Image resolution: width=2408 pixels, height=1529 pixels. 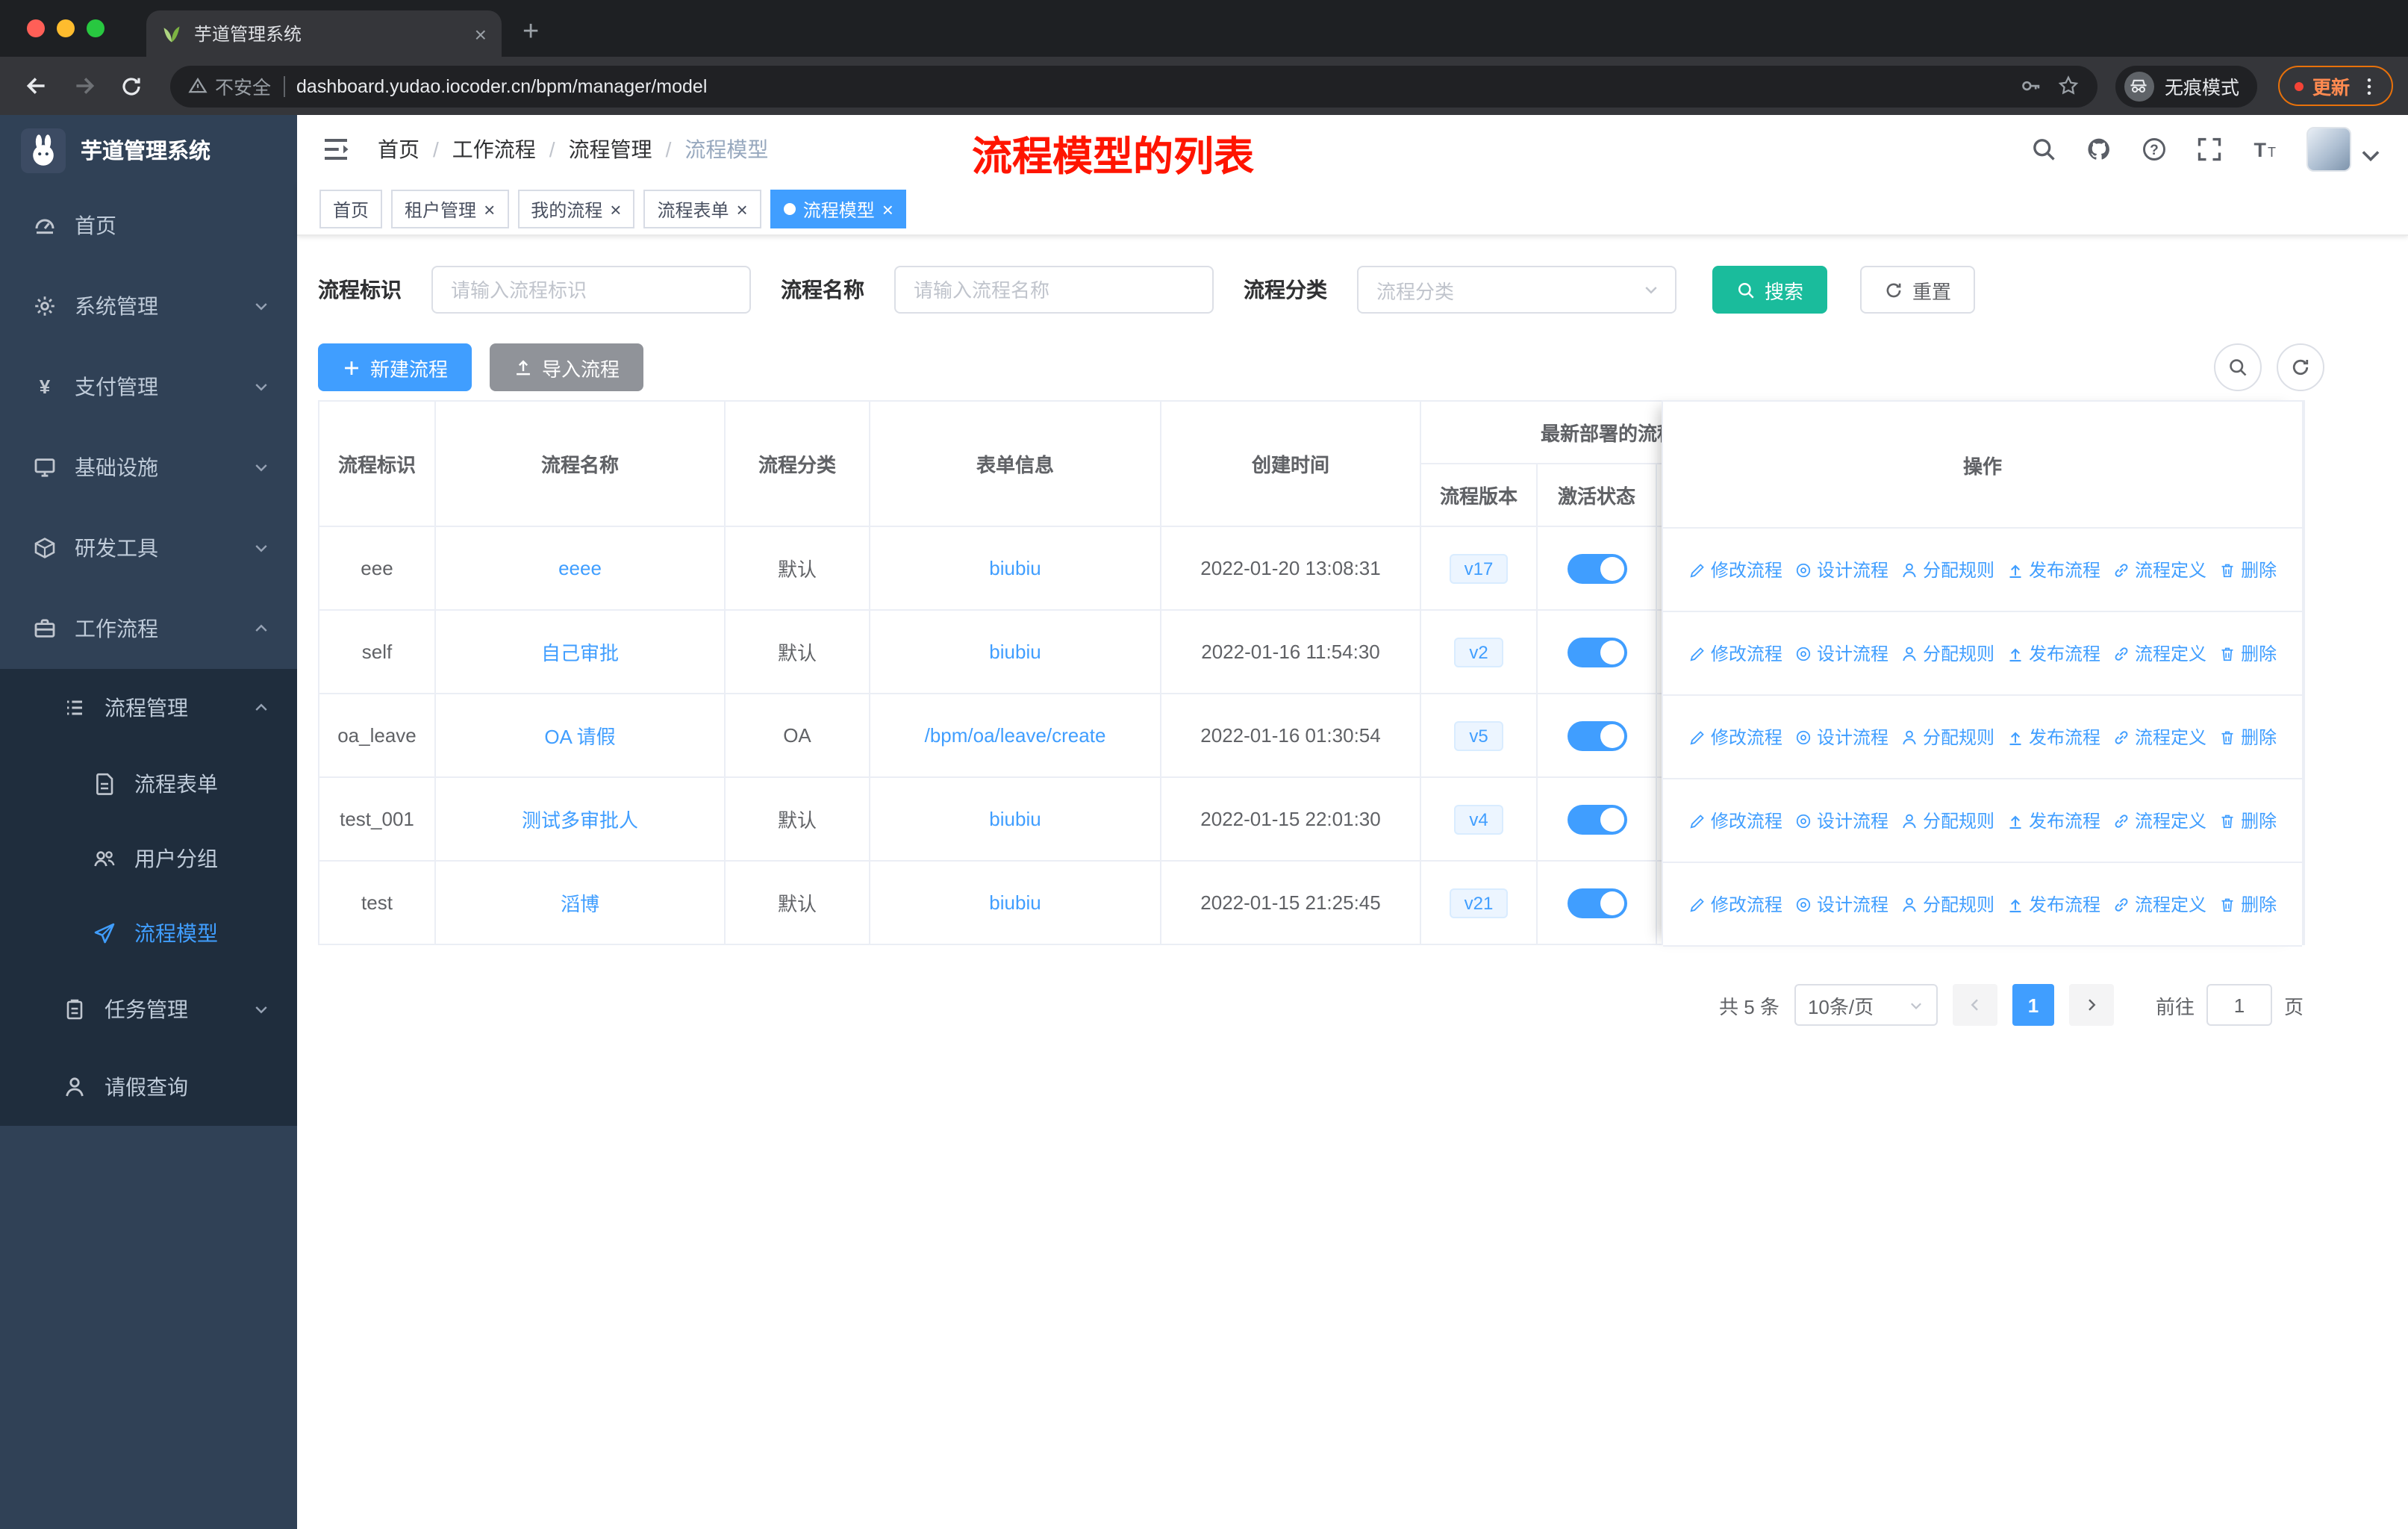 I want to click on forward-button, so click(x=84, y=86).